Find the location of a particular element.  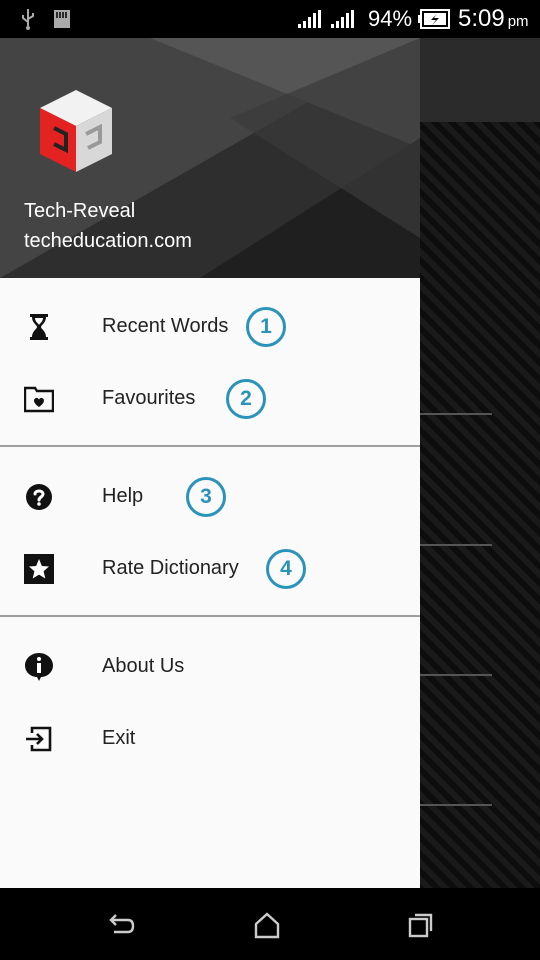

step-badge: 1 is located at coordinates (266, 327).